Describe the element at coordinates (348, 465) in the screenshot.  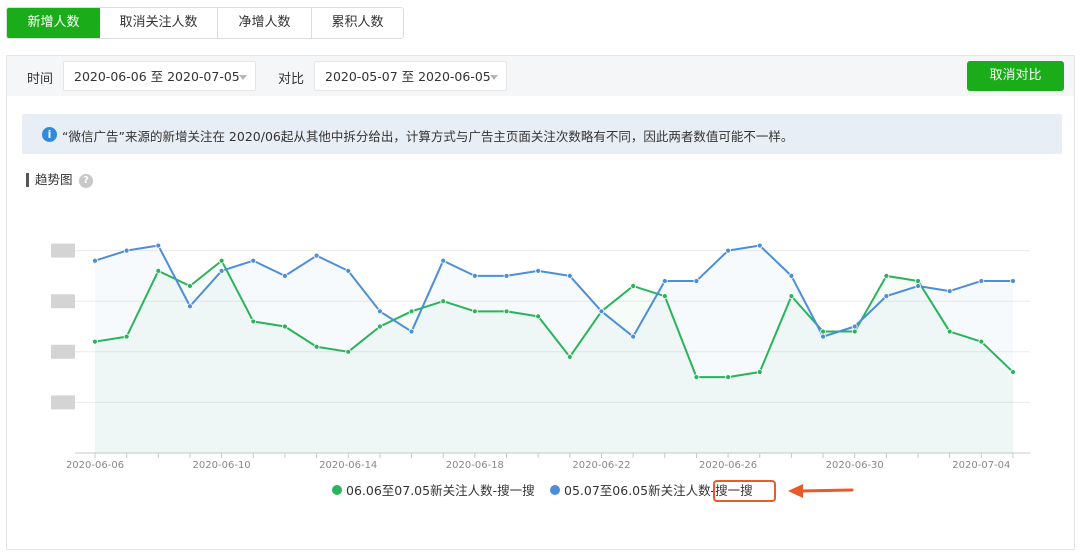
I see `x-tick-label: 2020-06-14` at that location.